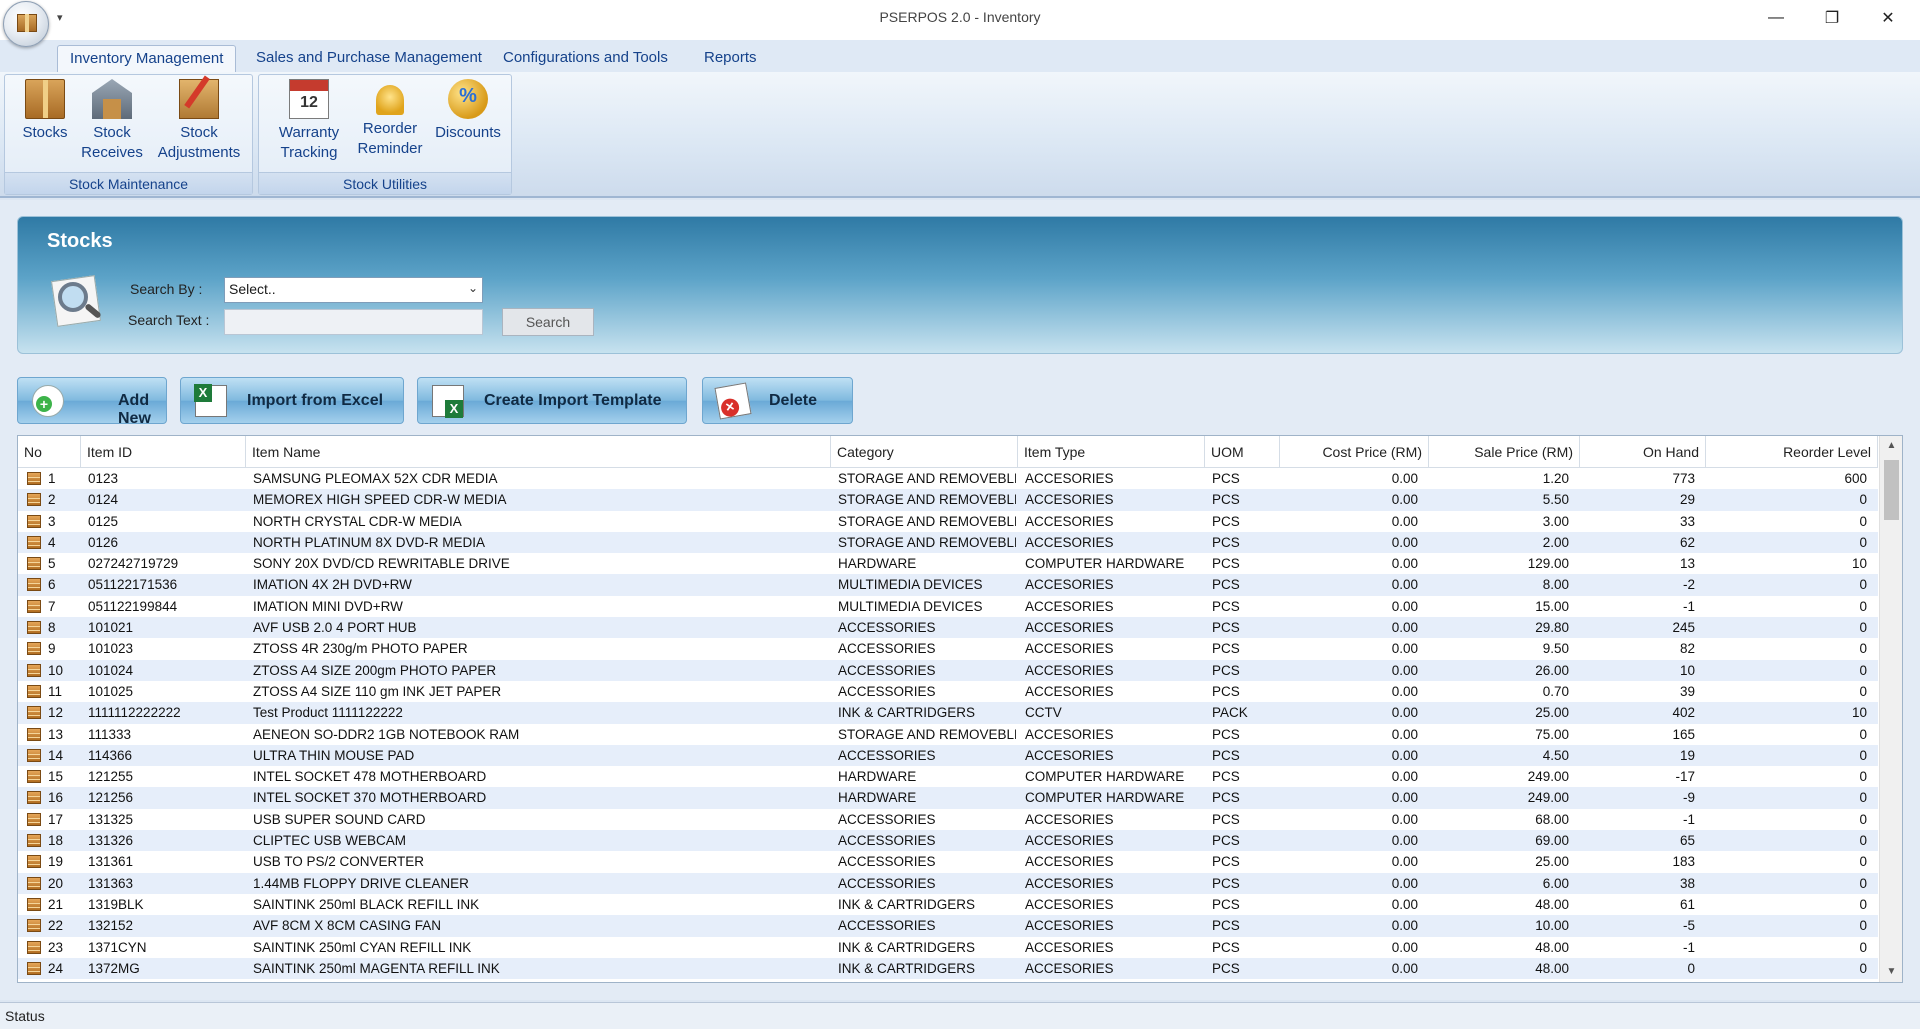 The height and width of the screenshot is (1029, 1920). What do you see at coordinates (1888, 18) in the screenshot?
I see `close-button: ✕` at bounding box center [1888, 18].